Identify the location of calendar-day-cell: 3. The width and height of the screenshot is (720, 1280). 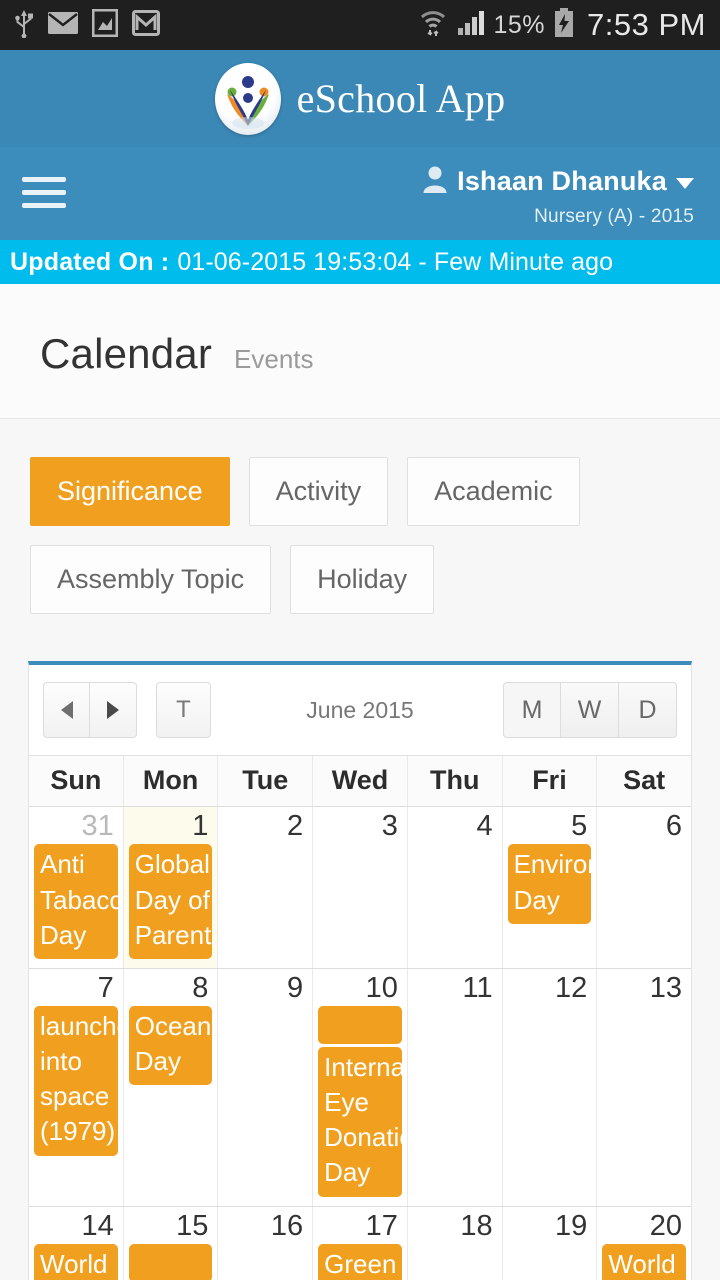
(359, 887).